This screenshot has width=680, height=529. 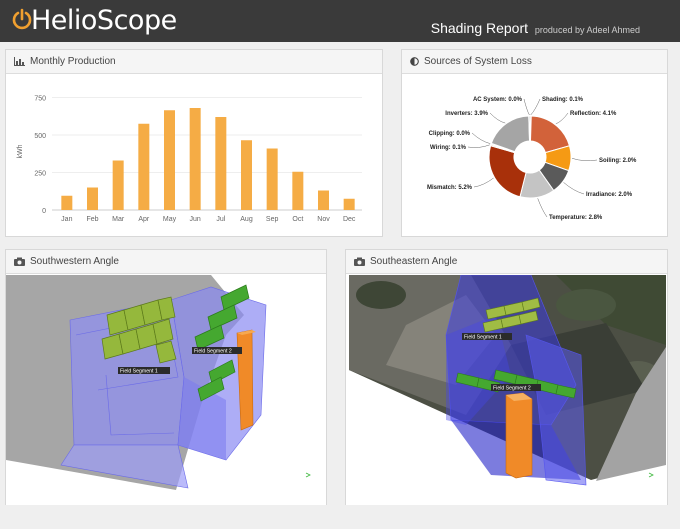 What do you see at coordinates (323, 219) in the screenshot?
I see `x-tick-label: Nov` at bounding box center [323, 219].